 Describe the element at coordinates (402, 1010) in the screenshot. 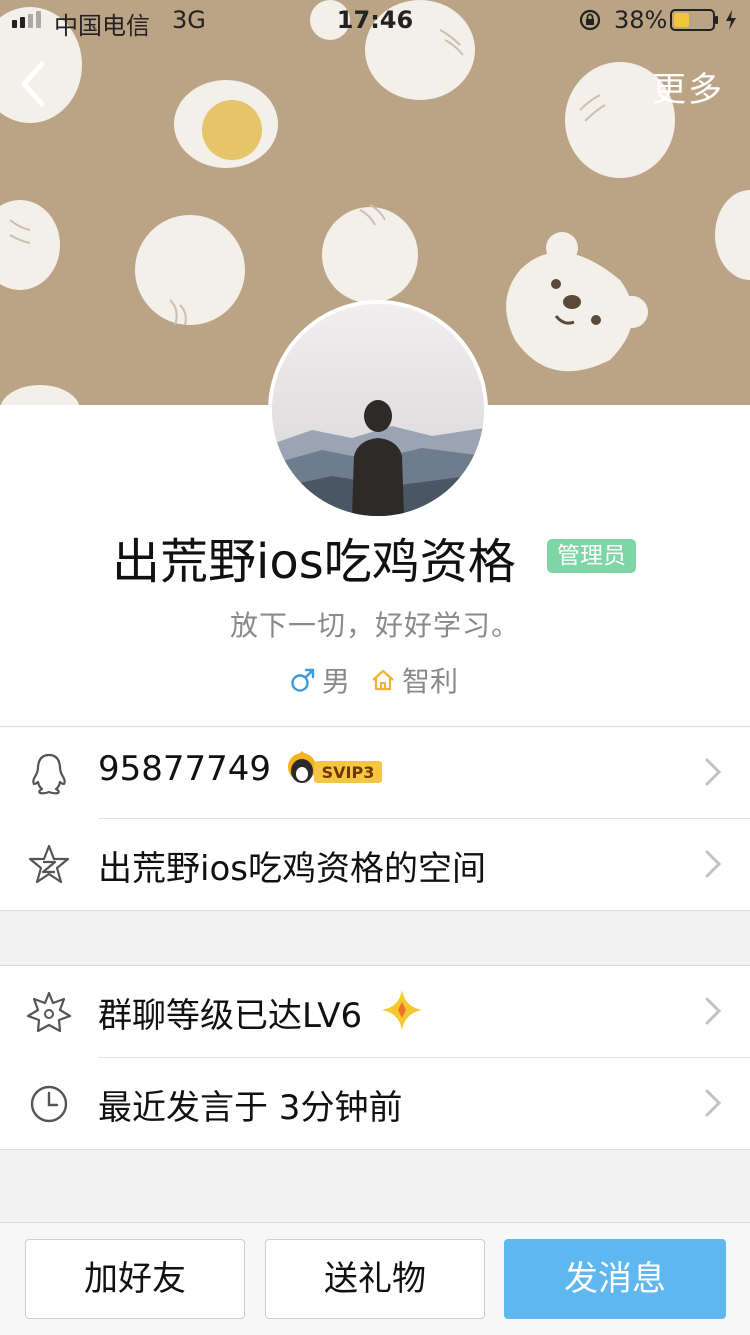

I see `sparkle-level-icon` at that location.